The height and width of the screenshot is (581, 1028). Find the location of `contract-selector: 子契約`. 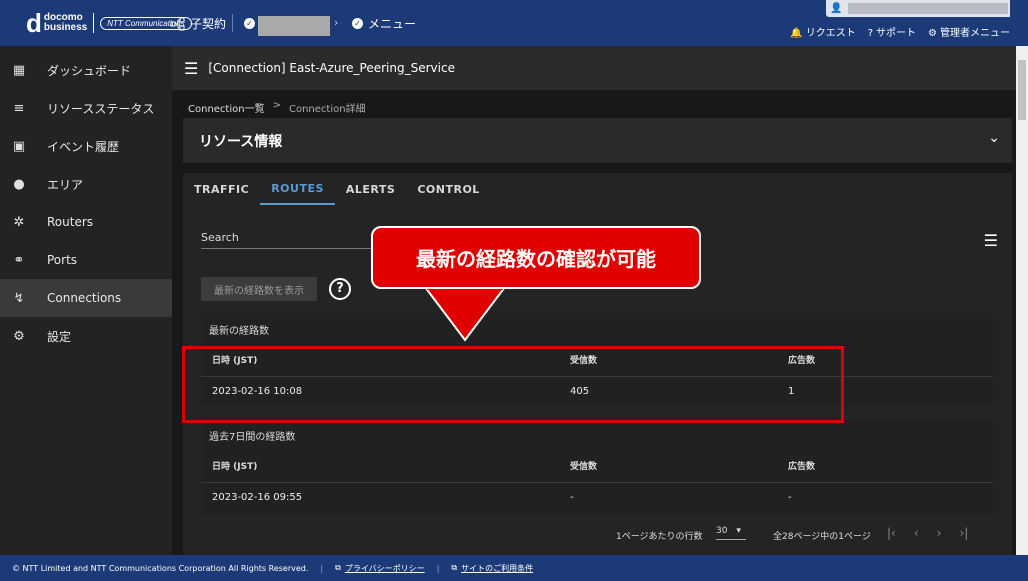

contract-selector: 子契約 is located at coordinates (198, 23).